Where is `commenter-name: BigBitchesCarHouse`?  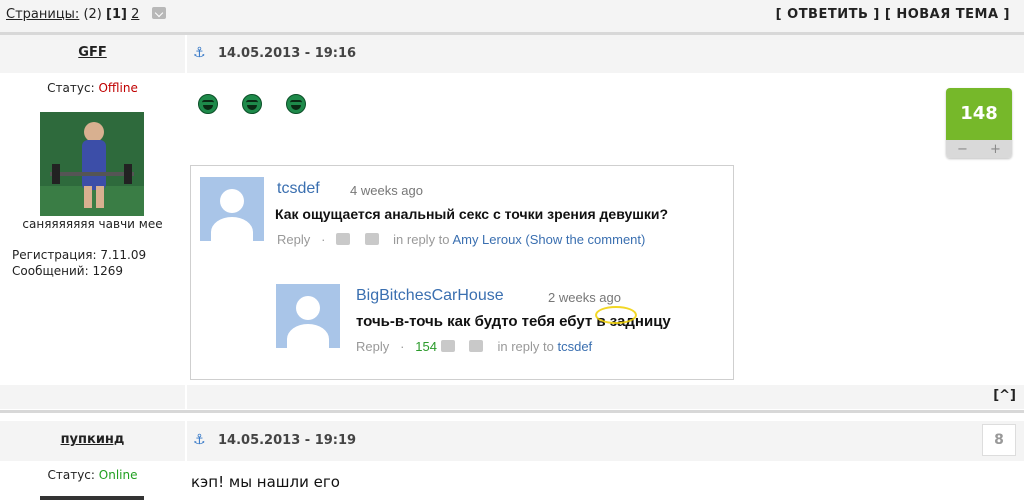 commenter-name: BigBitchesCarHouse is located at coordinates (430, 295).